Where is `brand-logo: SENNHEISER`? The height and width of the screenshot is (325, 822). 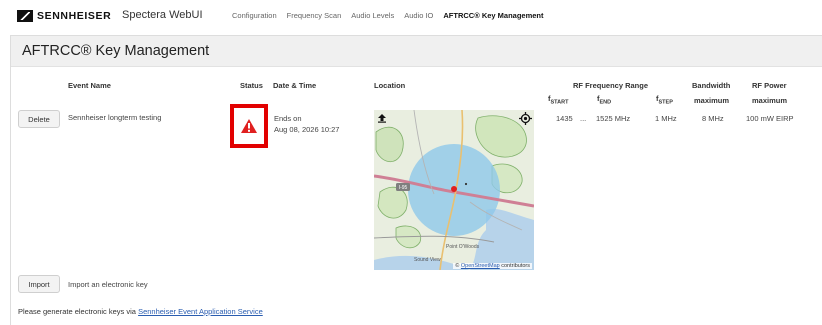 brand-logo: SENNHEISER is located at coordinates (64, 16).